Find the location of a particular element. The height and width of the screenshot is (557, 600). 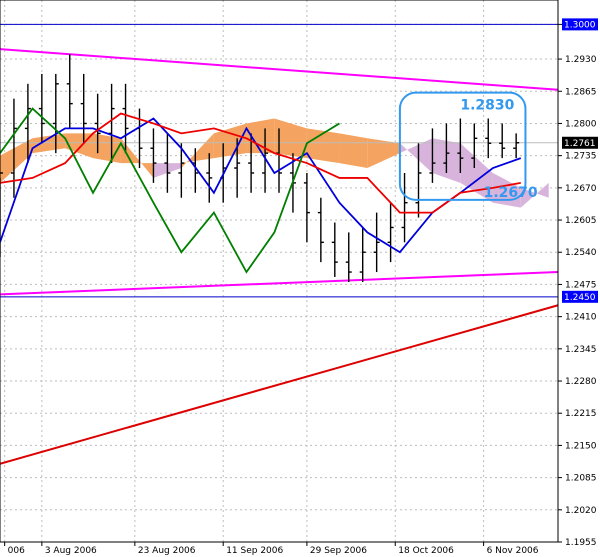

y-tick-label: 1.2345 is located at coordinates (581, 350).